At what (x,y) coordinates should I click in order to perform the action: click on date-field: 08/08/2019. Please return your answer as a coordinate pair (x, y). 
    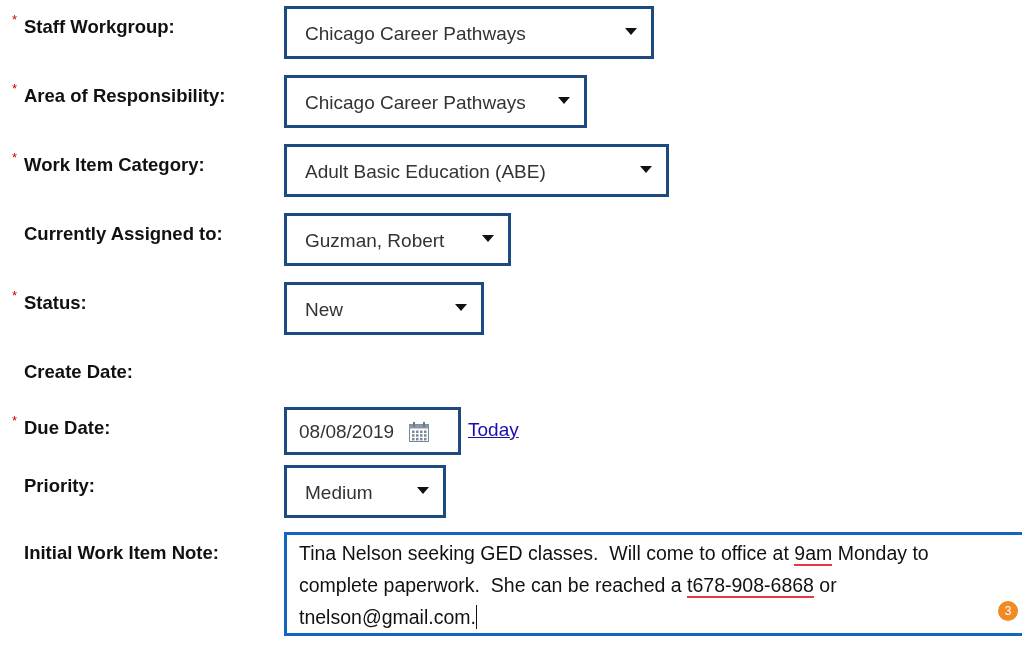
    Looking at the image, I should click on (372, 431).